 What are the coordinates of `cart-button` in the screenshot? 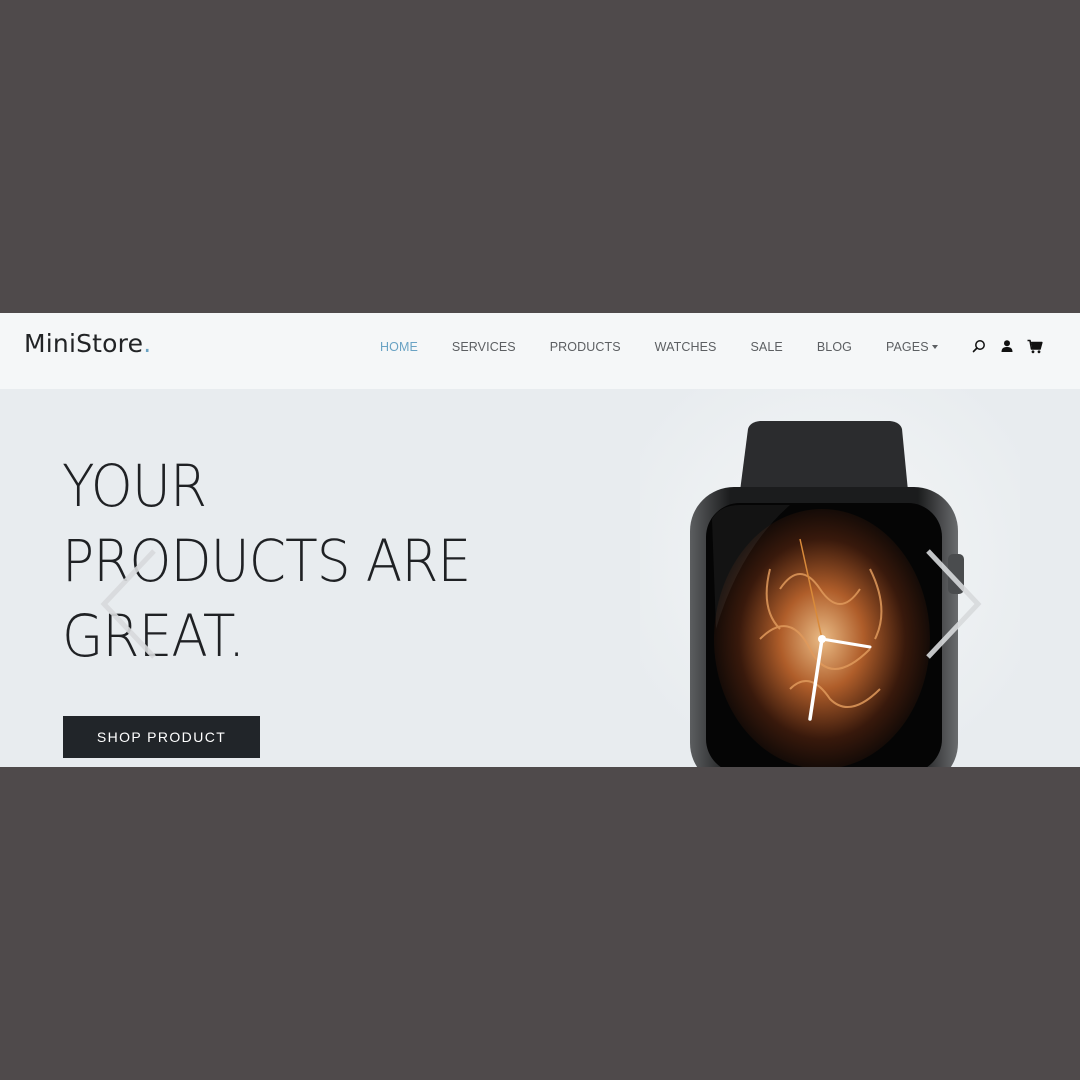 It's located at (1035, 346).